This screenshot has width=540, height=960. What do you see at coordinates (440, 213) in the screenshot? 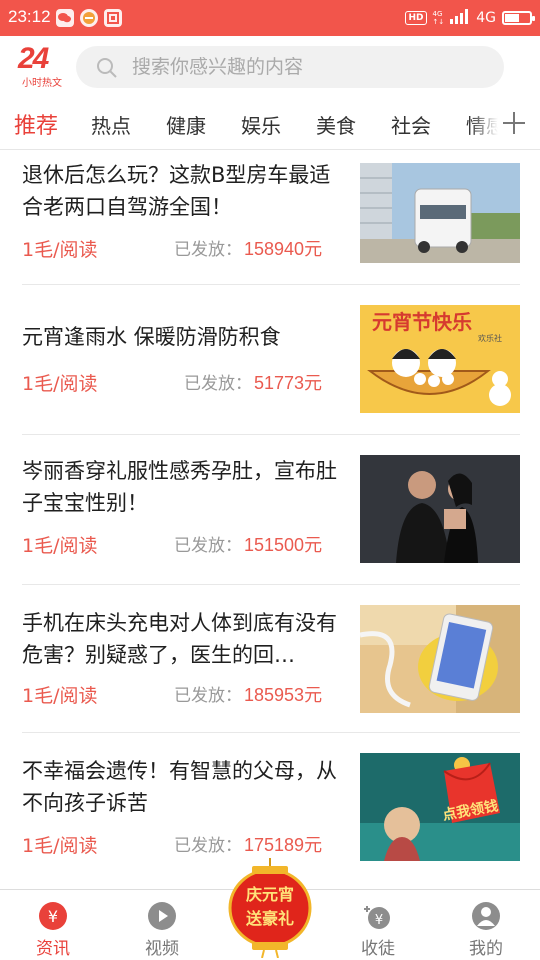
I see `white-camper-van-photo` at bounding box center [440, 213].